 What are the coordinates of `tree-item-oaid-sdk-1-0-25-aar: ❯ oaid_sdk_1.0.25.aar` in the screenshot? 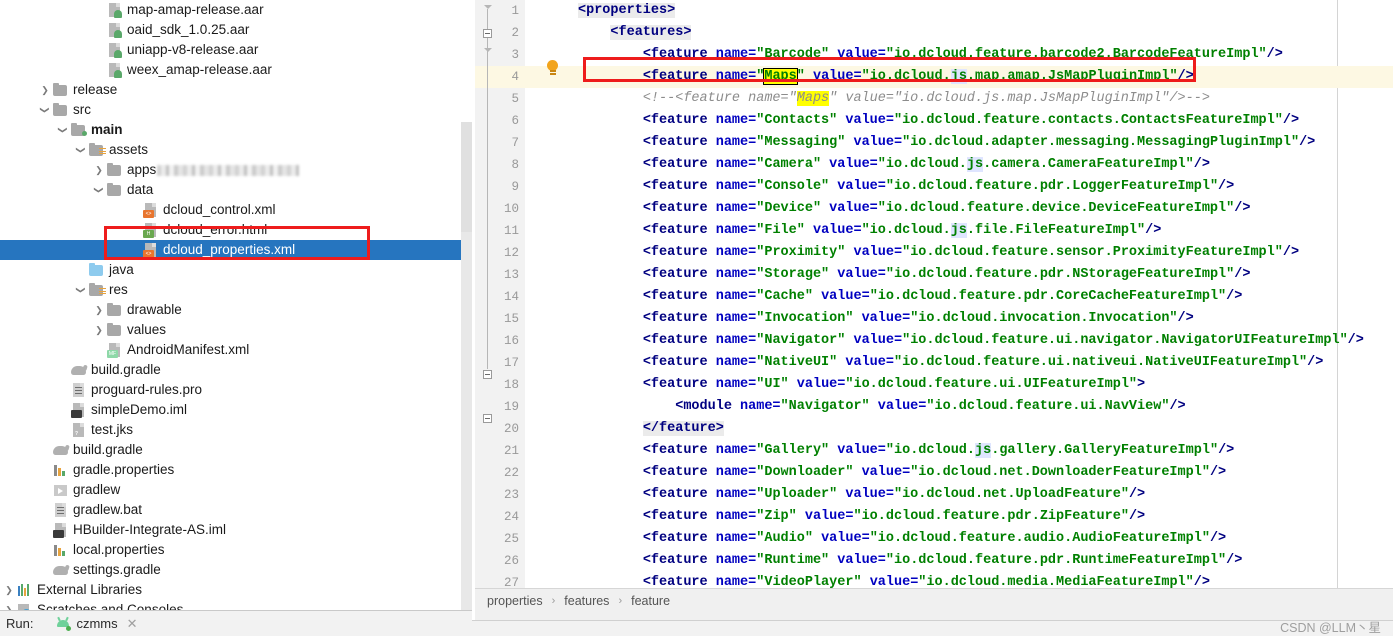 It's located at (236, 30).